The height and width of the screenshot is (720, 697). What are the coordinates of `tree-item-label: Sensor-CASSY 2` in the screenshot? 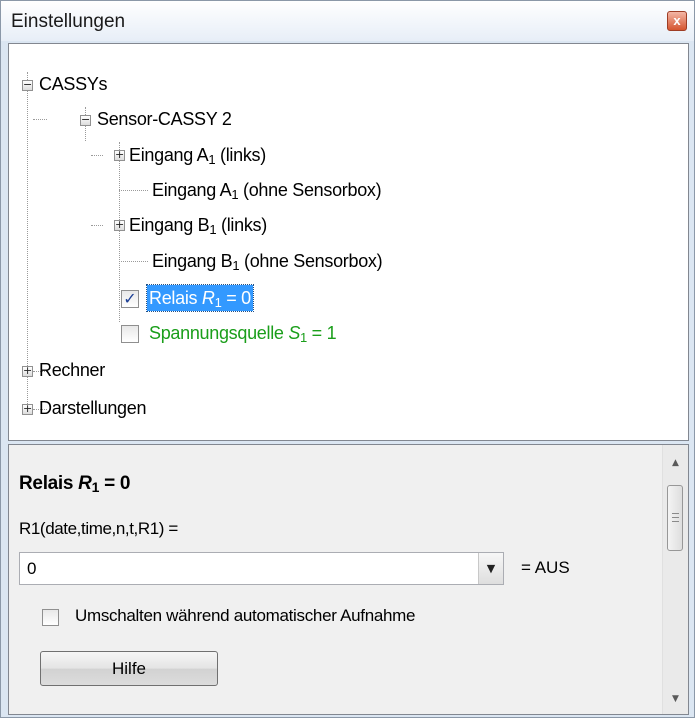 It's located at (164, 119).